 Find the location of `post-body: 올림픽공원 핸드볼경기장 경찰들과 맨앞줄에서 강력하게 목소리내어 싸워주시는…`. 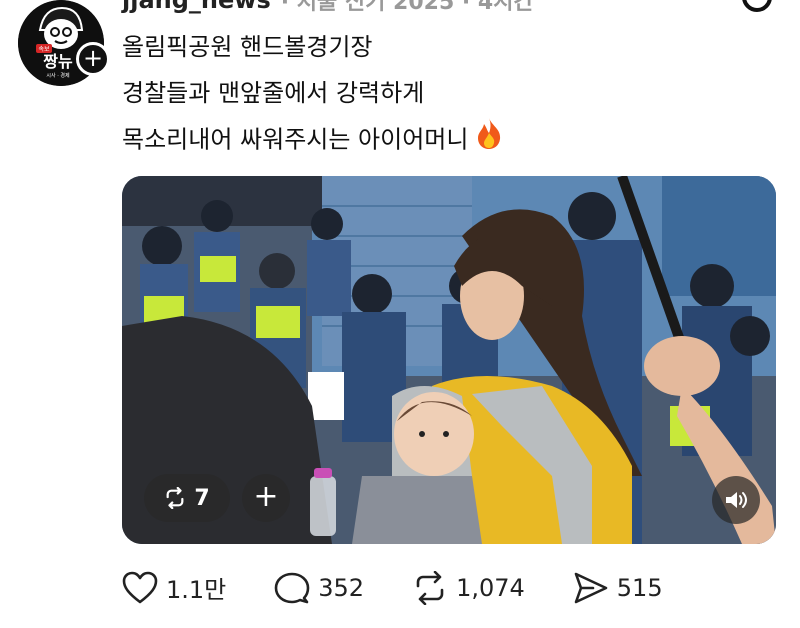

post-body: 올림픽공원 핸드볼경기장 경찰들과 맨앞줄에서 강력하게 목소리내어 싸워주시는… is located at coordinates (313, 94).